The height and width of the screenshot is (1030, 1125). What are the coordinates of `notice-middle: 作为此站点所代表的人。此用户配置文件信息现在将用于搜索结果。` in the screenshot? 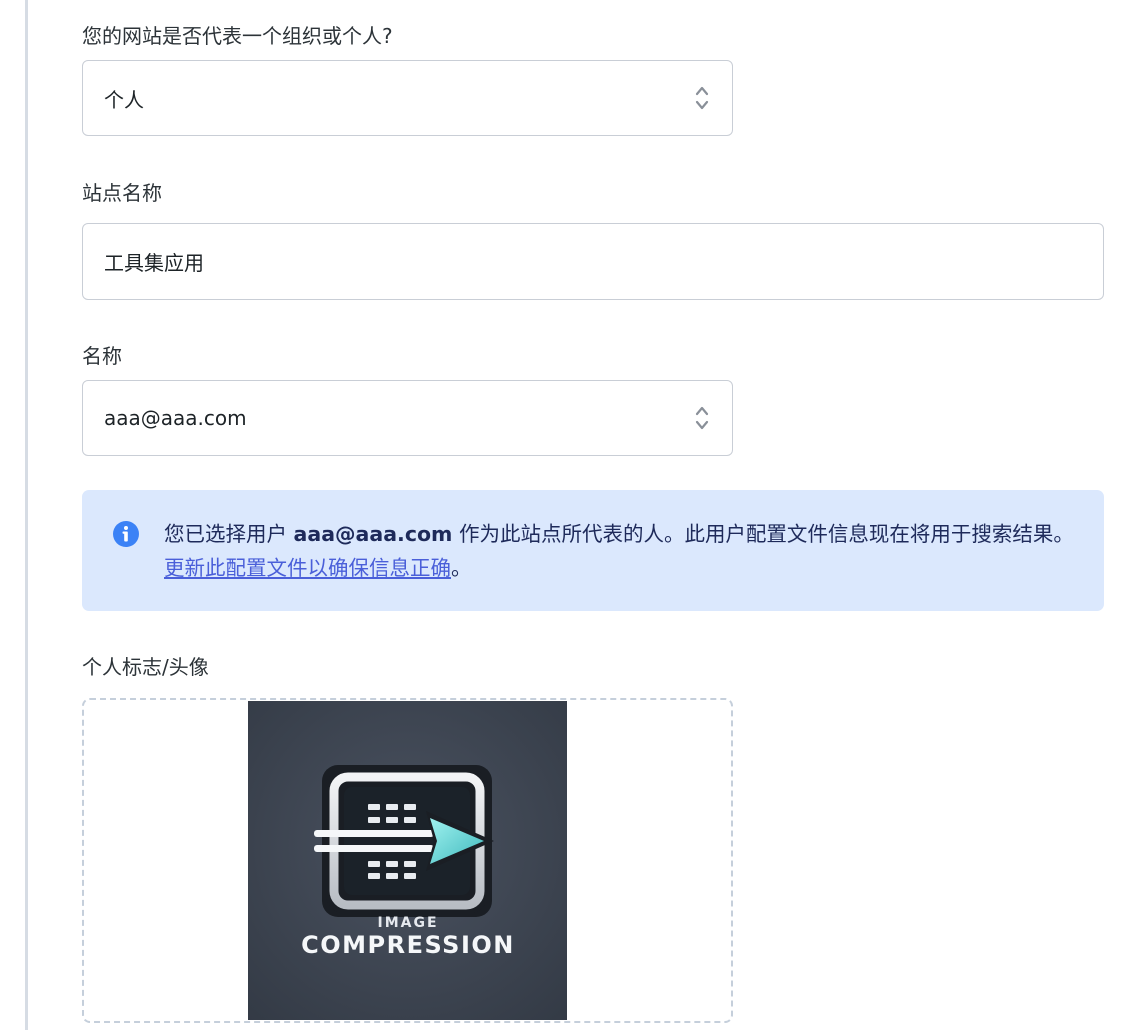 It's located at (763, 534).